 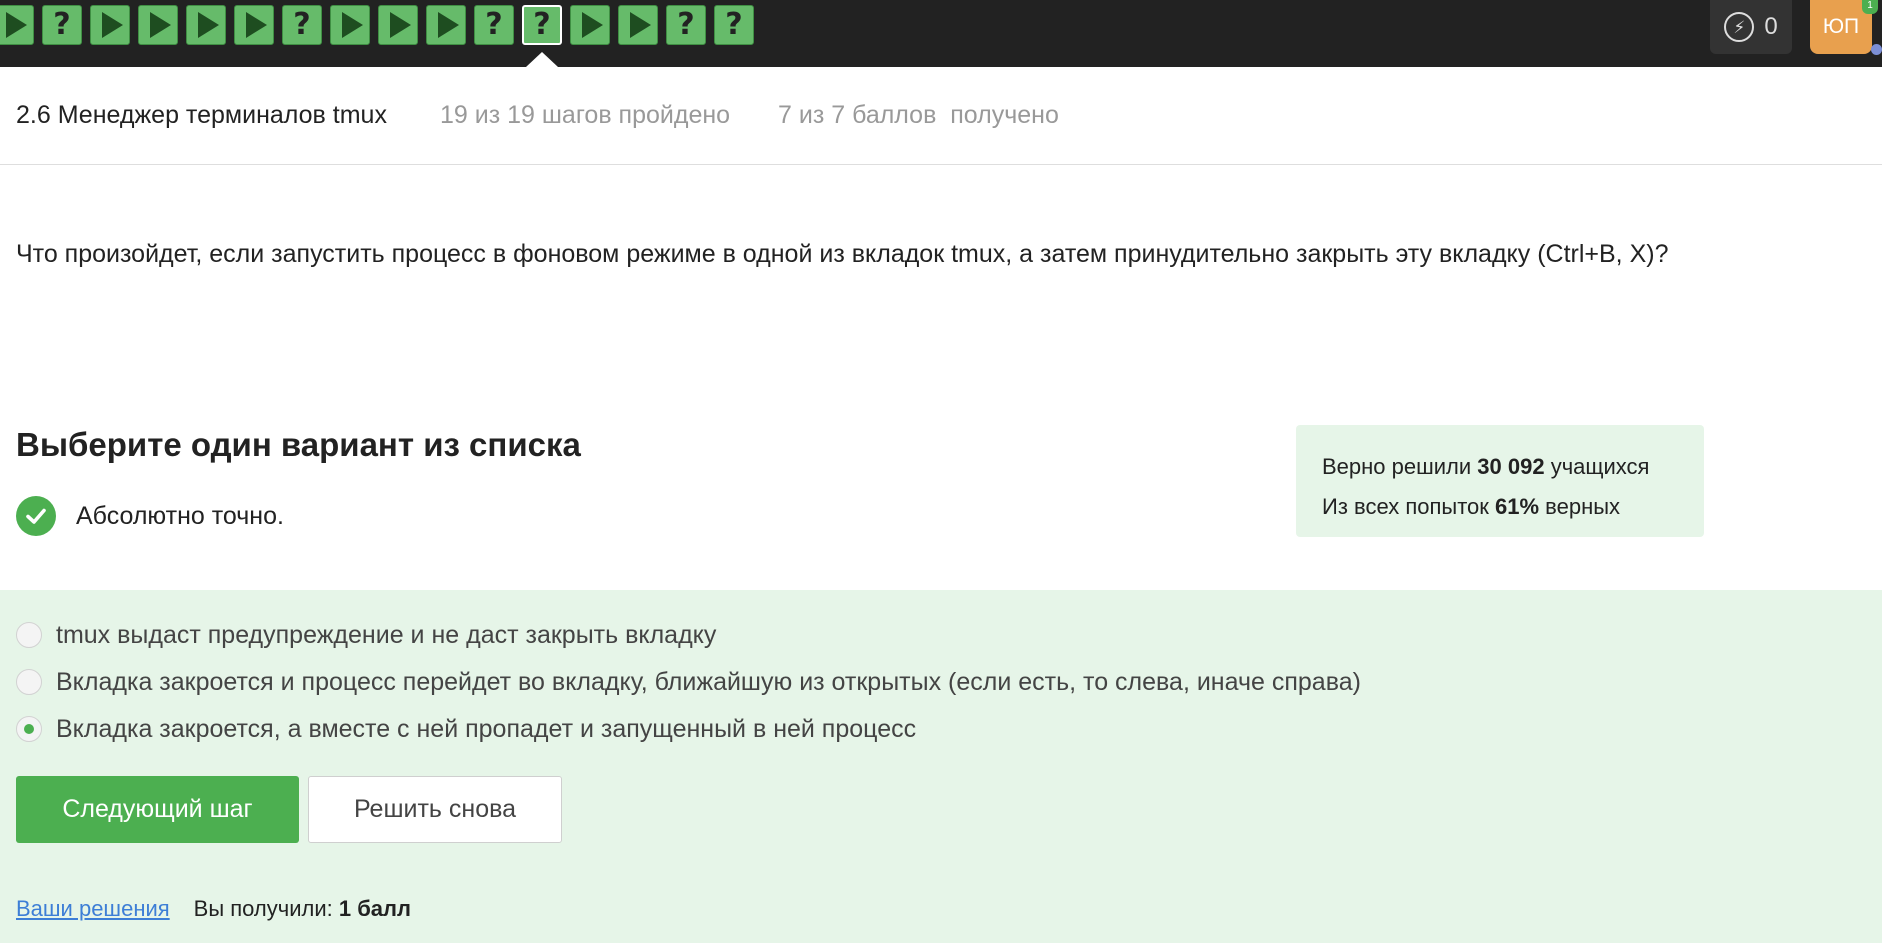 I want to click on score-received: Вы получили: 1 балл, so click(x=302, y=908).